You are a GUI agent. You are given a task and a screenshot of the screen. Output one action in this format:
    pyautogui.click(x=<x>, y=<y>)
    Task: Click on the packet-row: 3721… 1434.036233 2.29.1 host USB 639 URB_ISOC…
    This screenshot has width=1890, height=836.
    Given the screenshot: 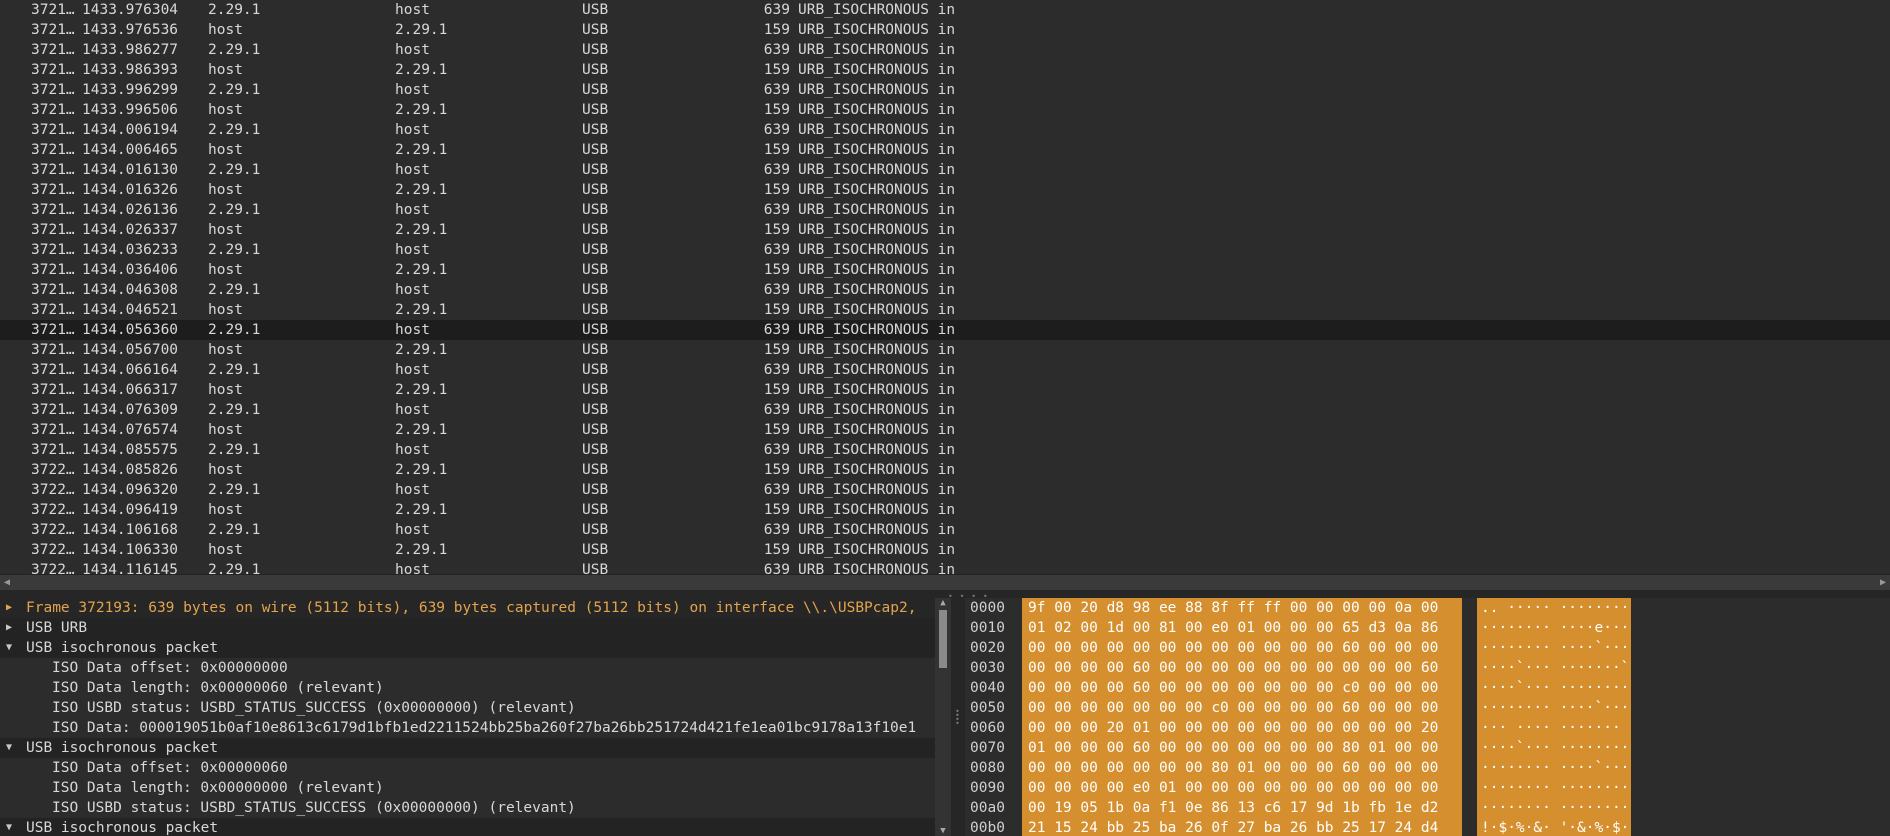 What is the action you would take?
    pyautogui.click(x=945, y=250)
    